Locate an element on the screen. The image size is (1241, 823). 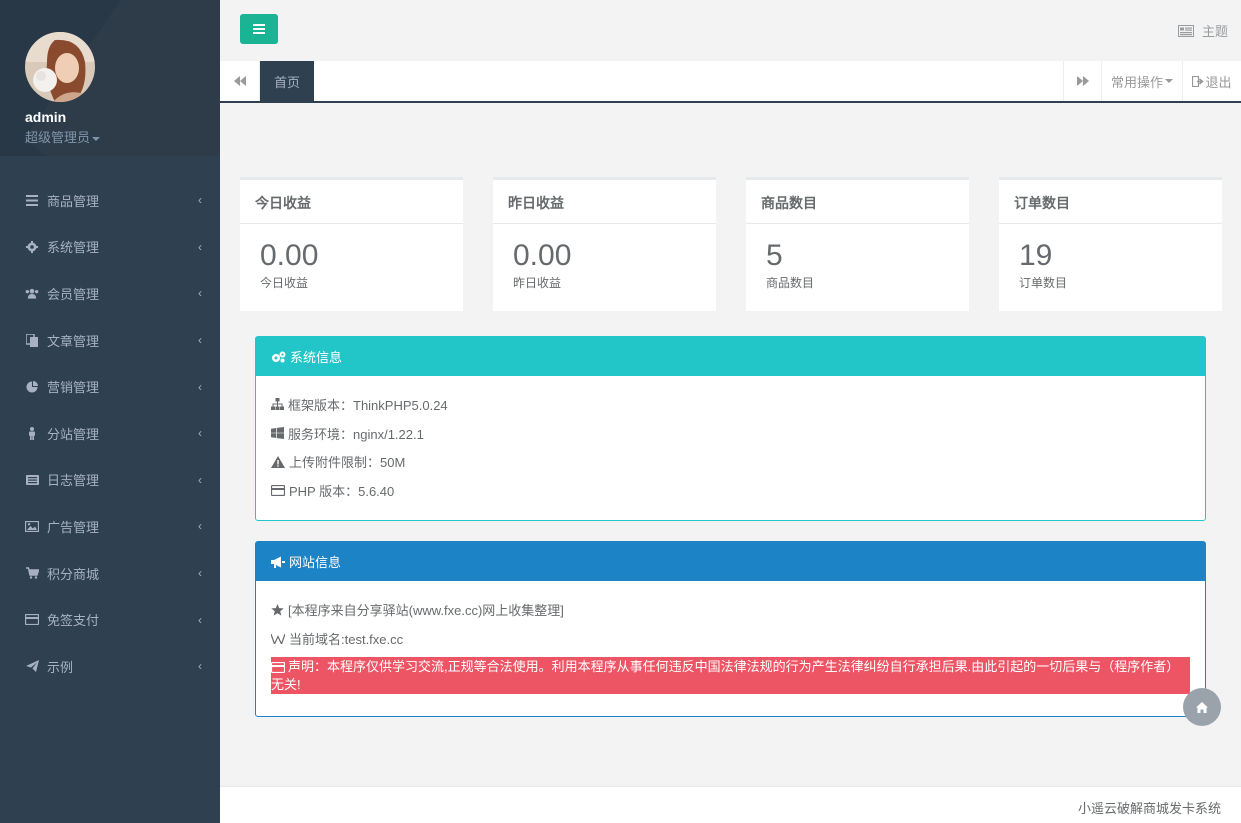
sidebar-item-label: 分站管理 is located at coordinates (73, 434).